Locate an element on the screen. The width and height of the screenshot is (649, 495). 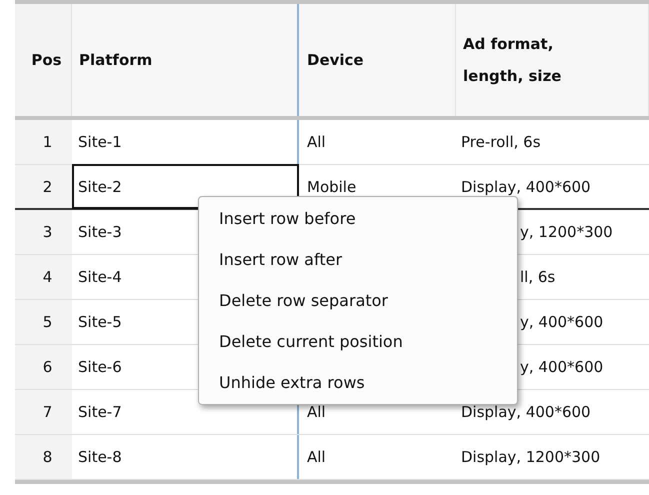
row-number: 8 is located at coordinates (43, 457).